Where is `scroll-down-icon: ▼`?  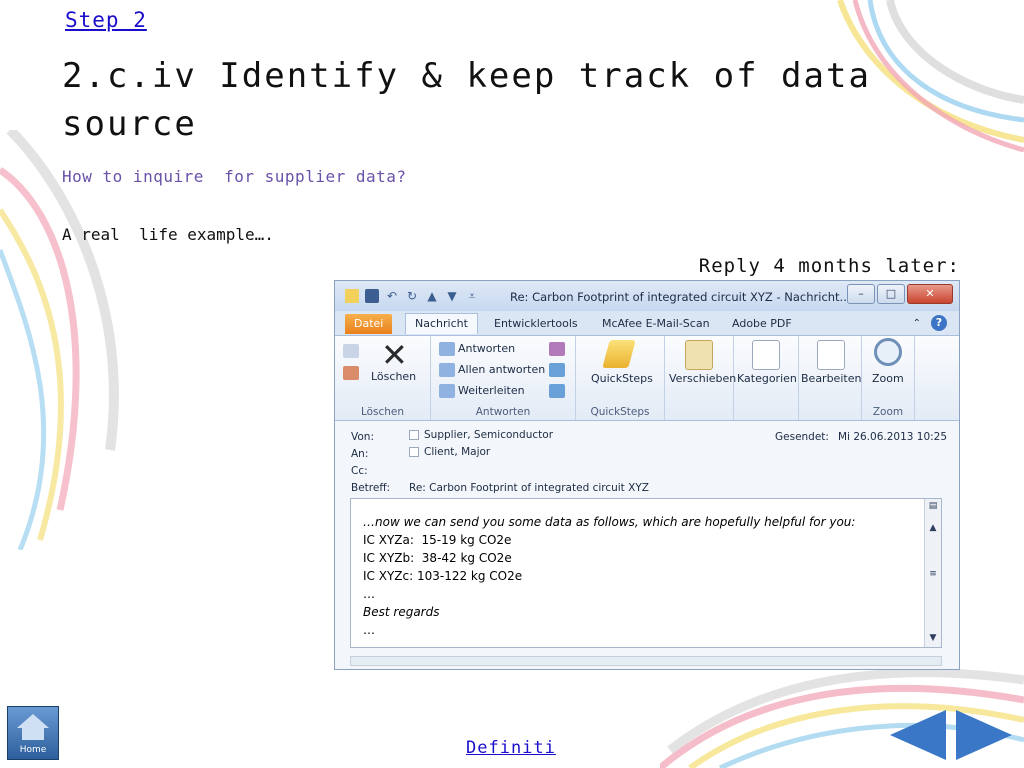
scroll-down-icon: ▼ is located at coordinates (933, 638).